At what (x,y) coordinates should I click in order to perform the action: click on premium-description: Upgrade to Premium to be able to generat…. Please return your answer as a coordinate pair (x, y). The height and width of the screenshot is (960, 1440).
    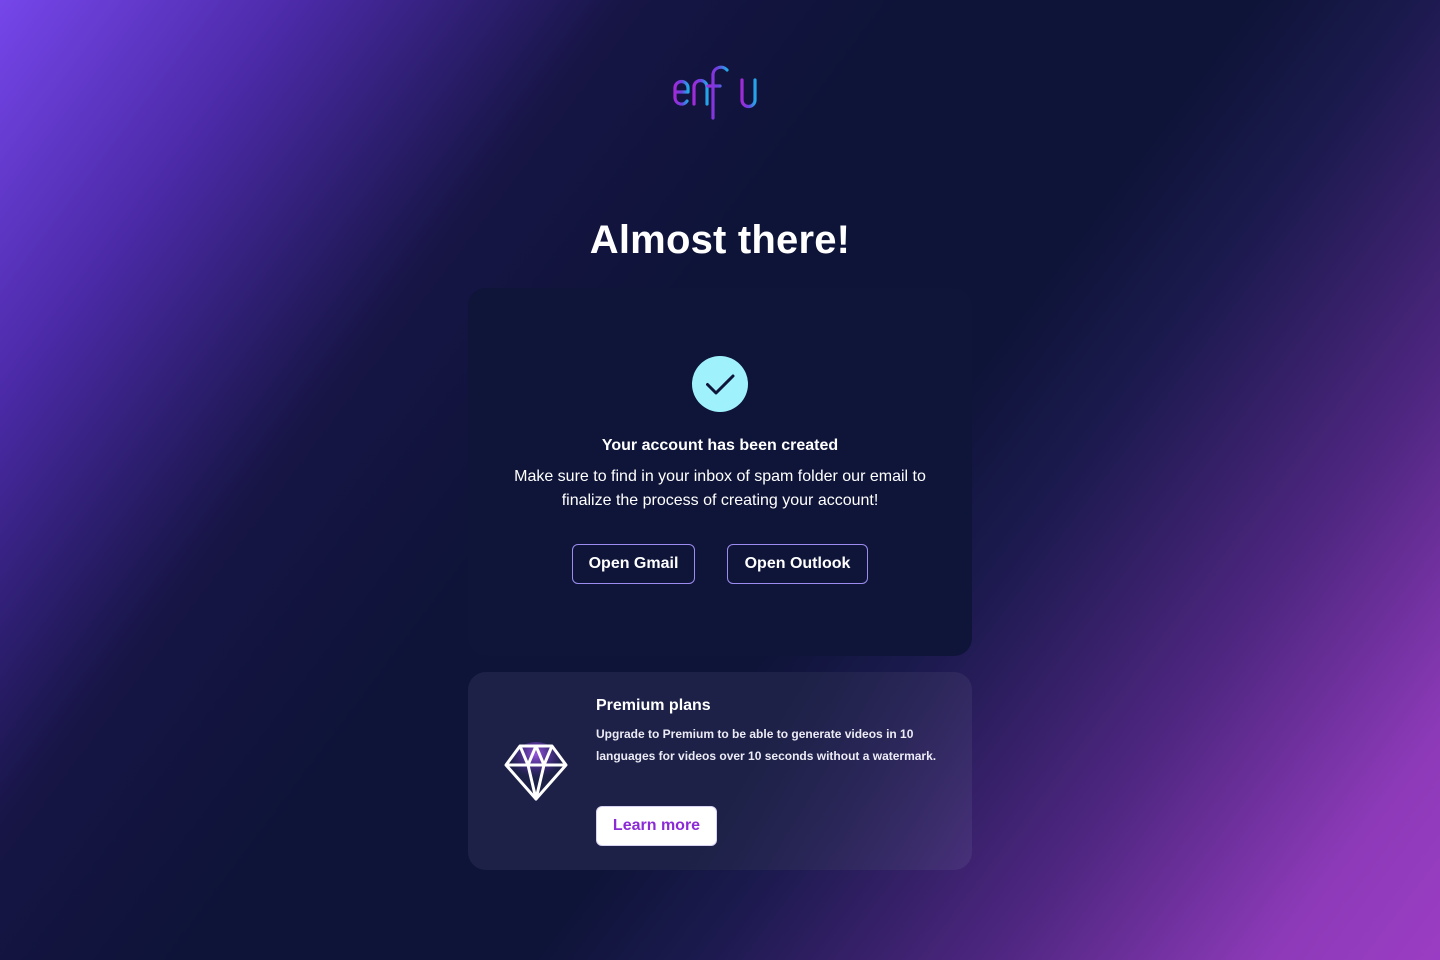
    Looking at the image, I should click on (766, 745).